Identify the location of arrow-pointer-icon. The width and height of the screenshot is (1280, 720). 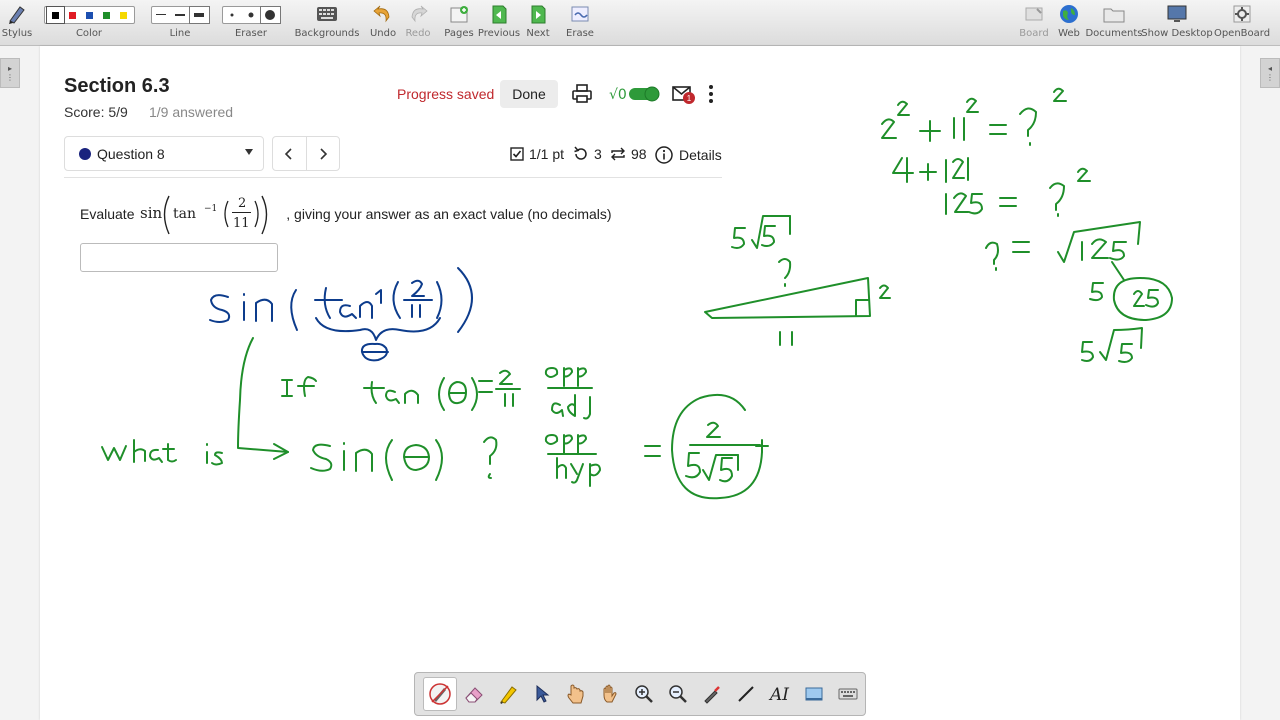
(543, 693).